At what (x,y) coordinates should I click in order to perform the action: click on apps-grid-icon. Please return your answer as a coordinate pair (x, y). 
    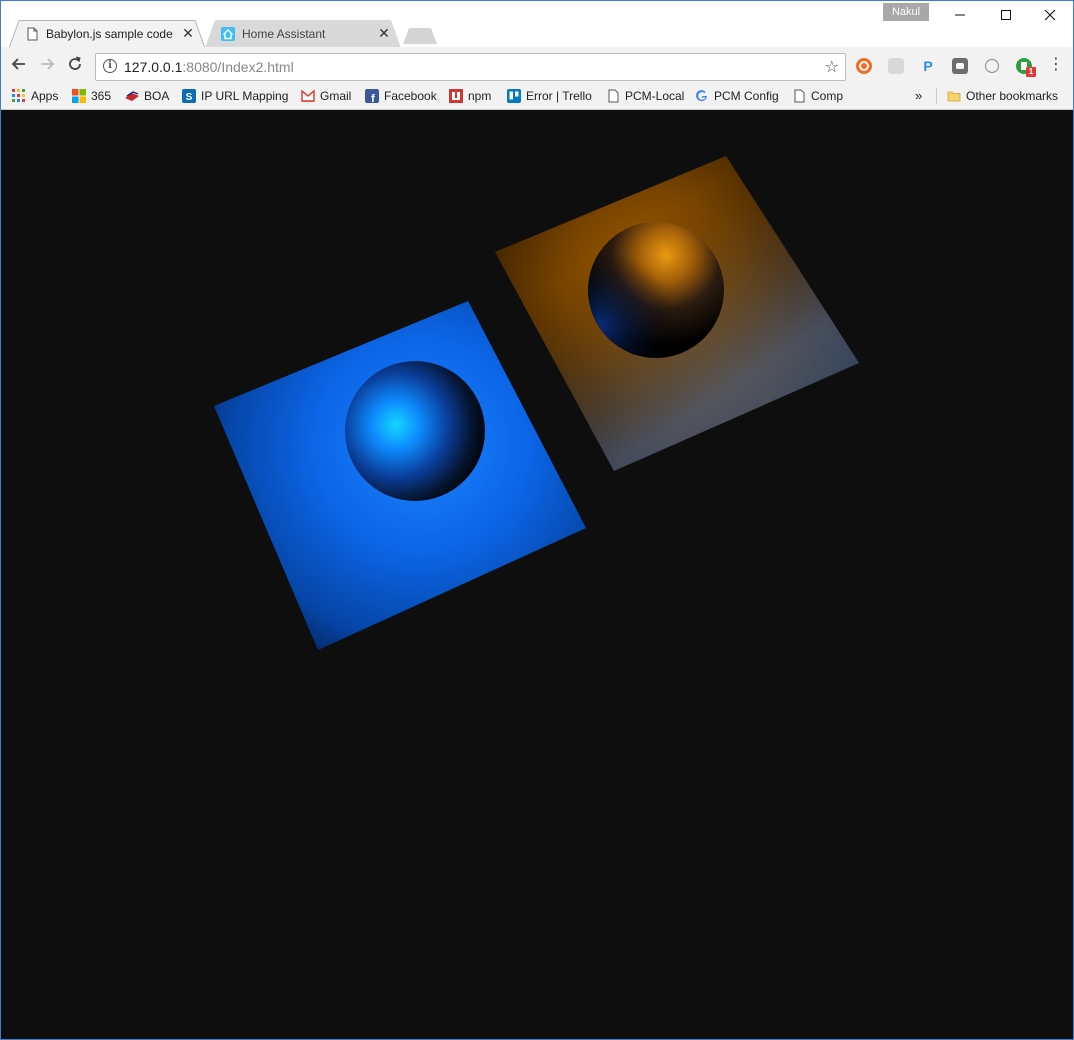
    Looking at the image, I should click on (18, 95).